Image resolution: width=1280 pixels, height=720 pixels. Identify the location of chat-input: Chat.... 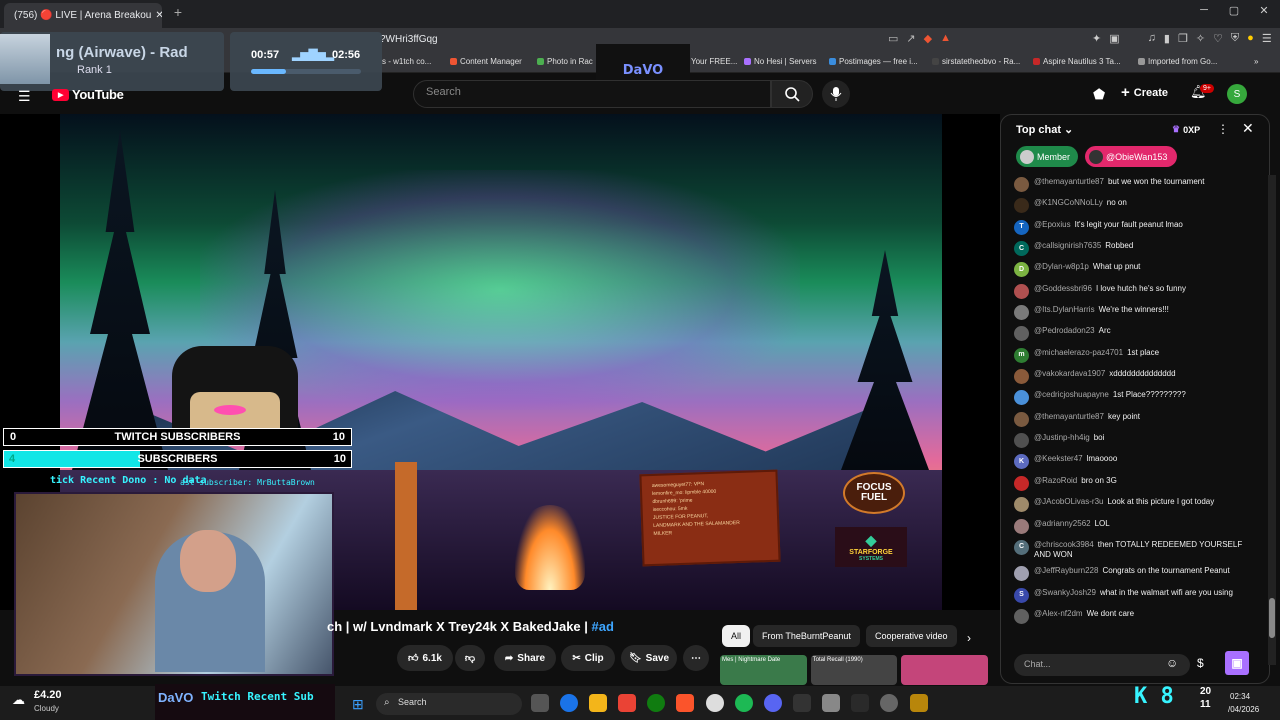
(1102, 665).